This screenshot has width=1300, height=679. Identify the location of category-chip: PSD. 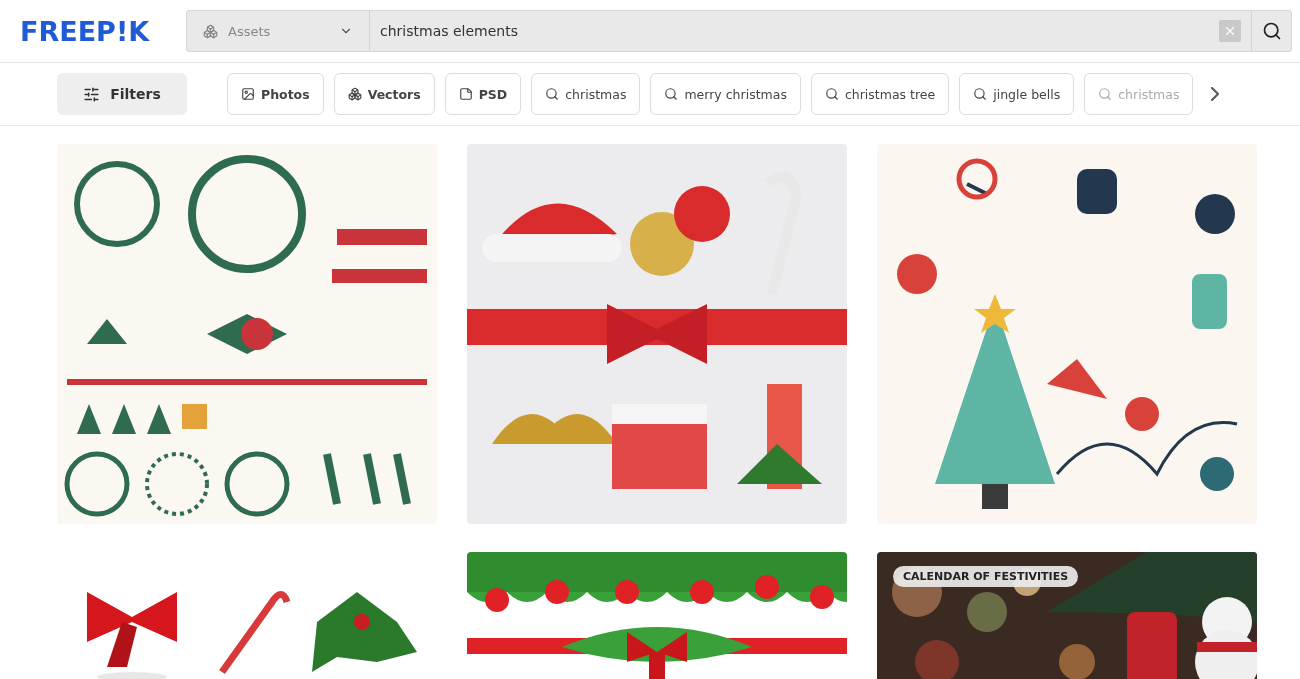
(483, 94).